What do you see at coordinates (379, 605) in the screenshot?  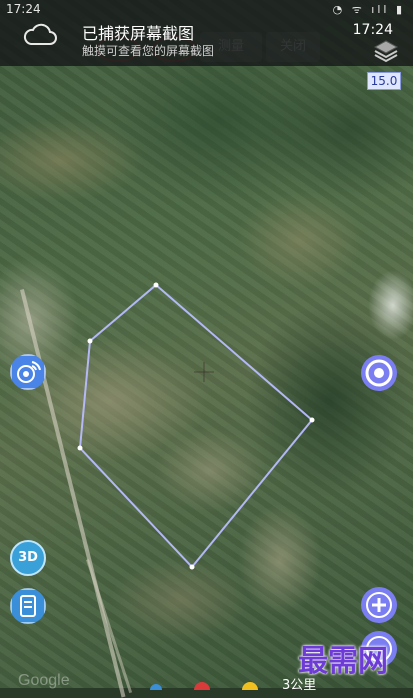 I see `zoom-in-button` at bounding box center [379, 605].